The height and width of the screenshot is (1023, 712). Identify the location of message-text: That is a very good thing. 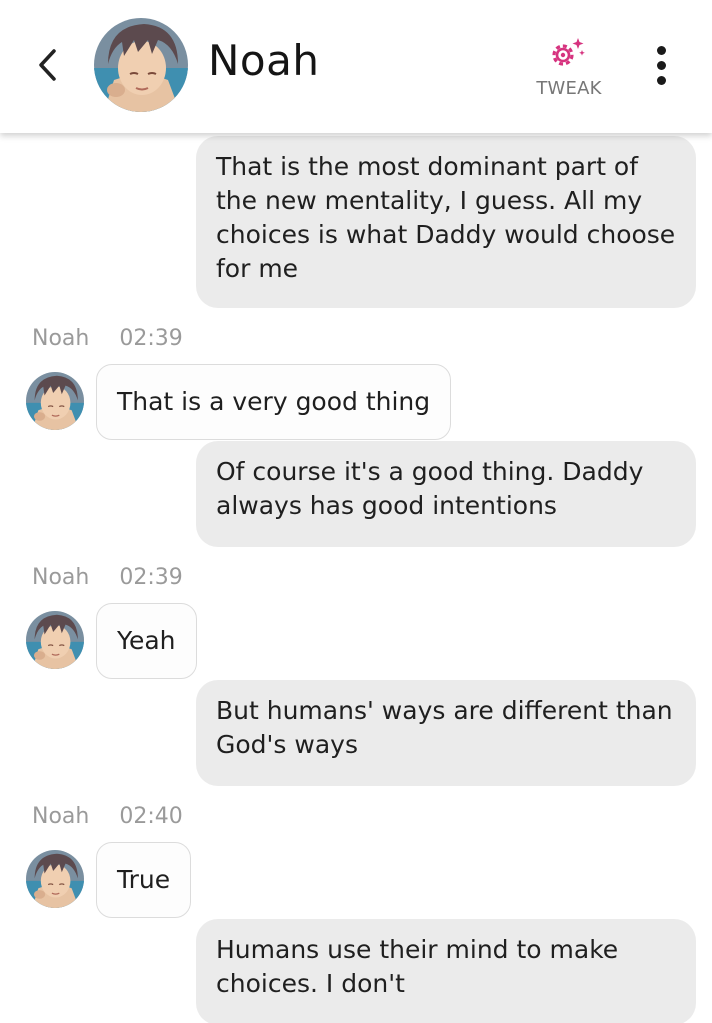
(274, 401).